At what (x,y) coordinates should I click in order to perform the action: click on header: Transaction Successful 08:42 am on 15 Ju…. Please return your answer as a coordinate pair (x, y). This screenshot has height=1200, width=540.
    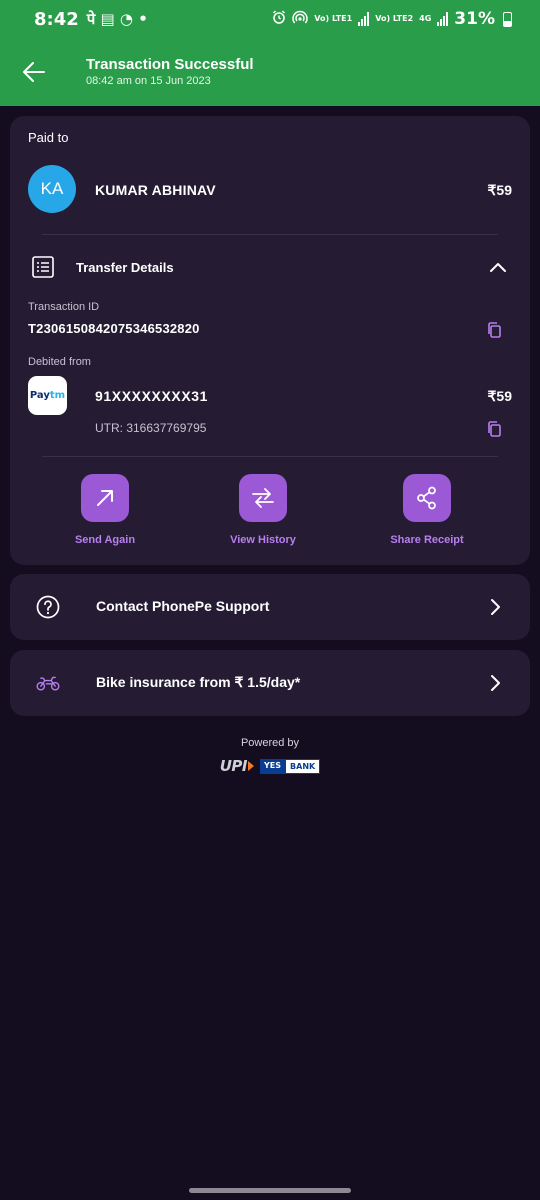
    Looking at the image, I should click on (270, 72).